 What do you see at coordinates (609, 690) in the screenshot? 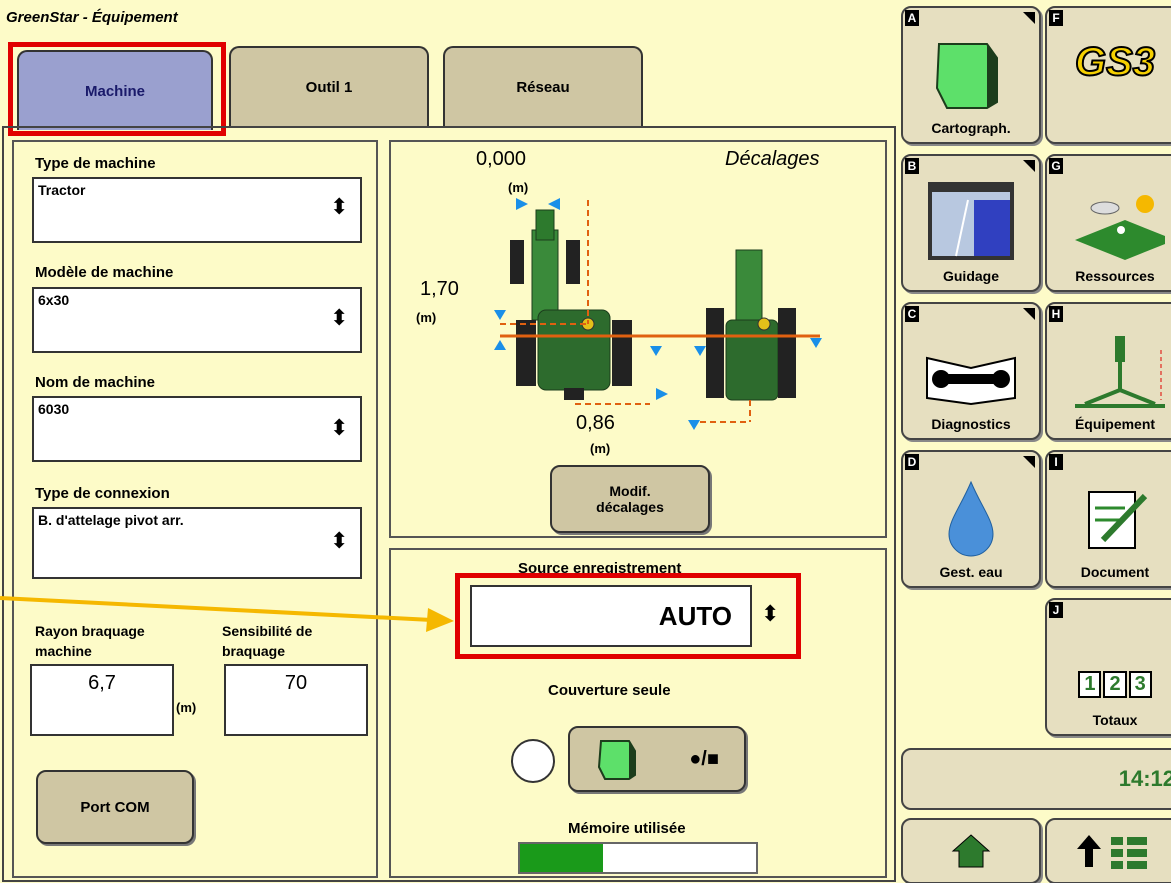
I see `coverage-only-label: Couverture seule` at bounding box center [609, 690].